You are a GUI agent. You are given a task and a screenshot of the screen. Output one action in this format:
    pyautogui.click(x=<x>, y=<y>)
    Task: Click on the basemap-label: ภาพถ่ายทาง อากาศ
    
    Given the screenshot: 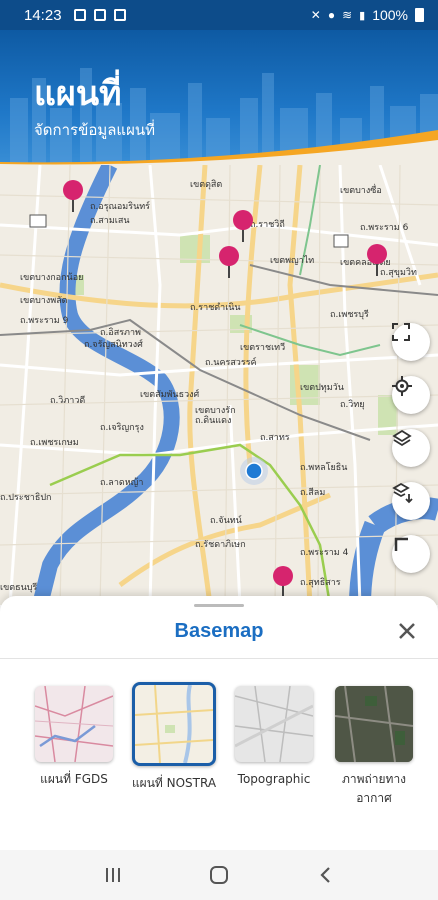 What is the action you would take?
    pyautogui.click(x=374, y=789)
    